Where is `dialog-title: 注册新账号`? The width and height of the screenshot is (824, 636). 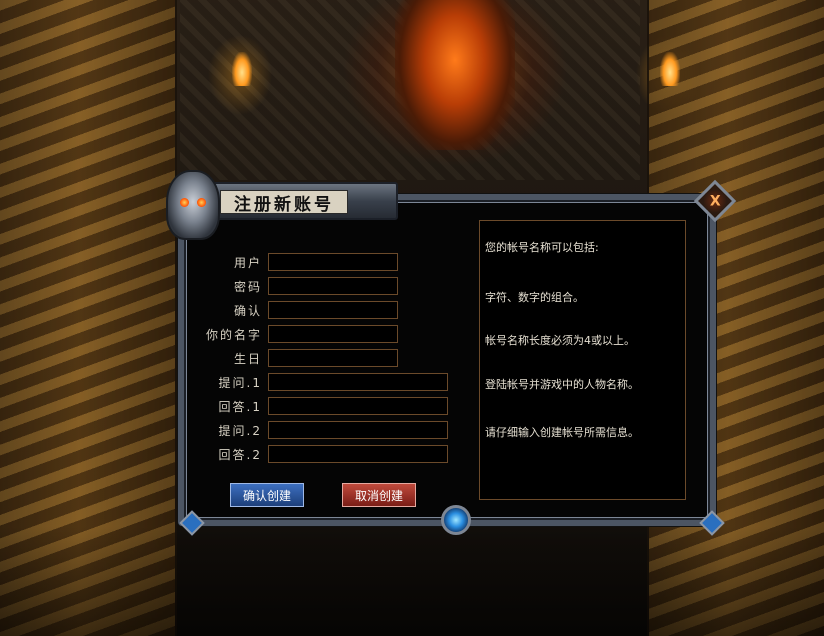
dialog-title: 注册新账号 is located at coordinates (284, 202).